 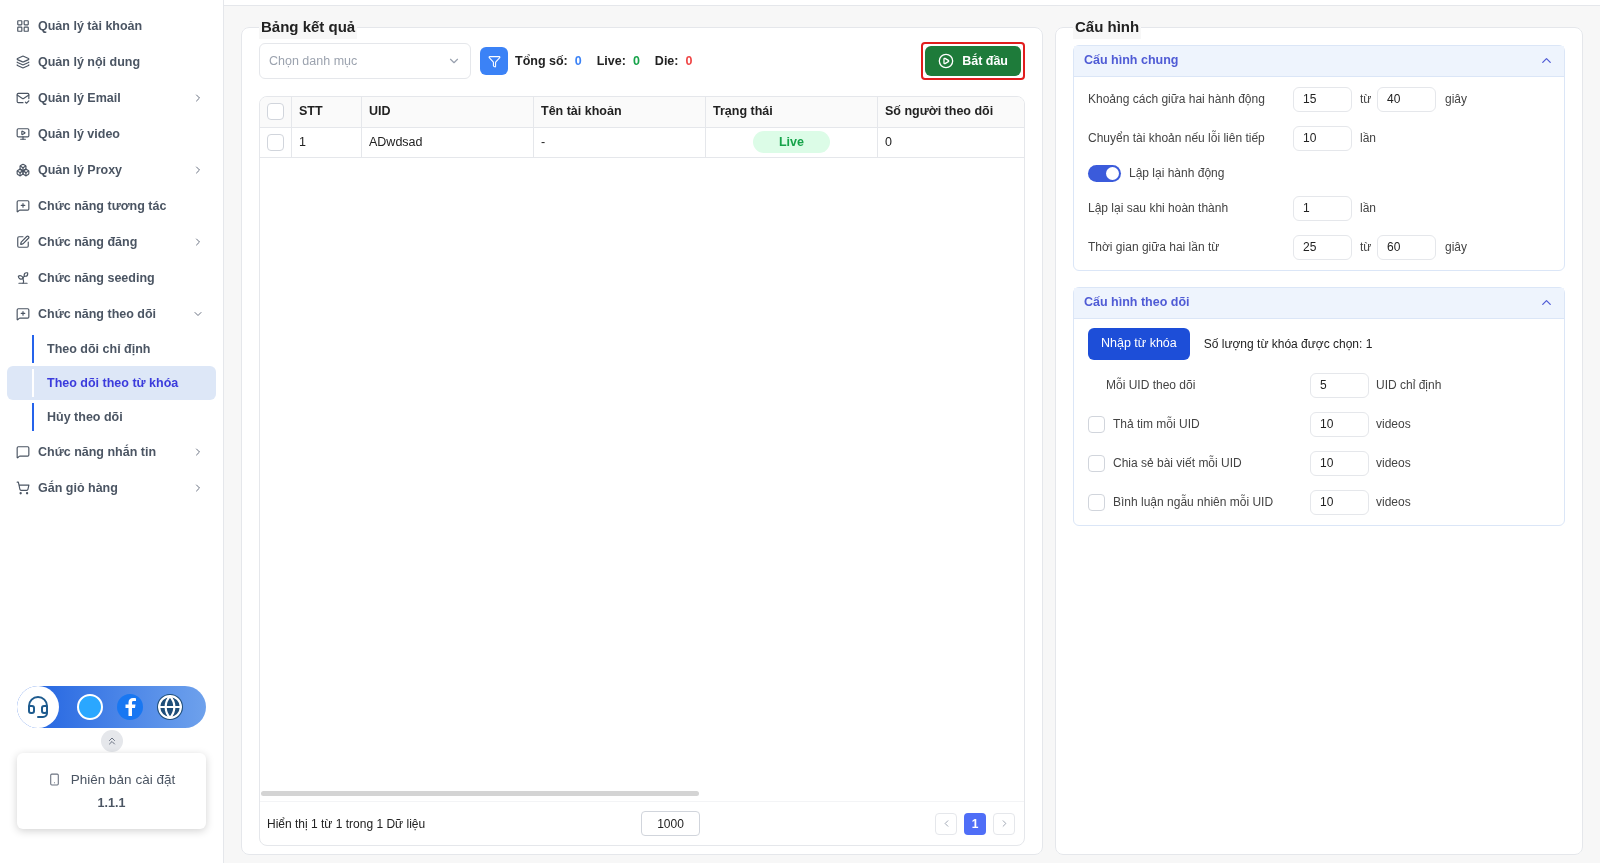 I want to click on layers-icon, so click(x=23, y=62).